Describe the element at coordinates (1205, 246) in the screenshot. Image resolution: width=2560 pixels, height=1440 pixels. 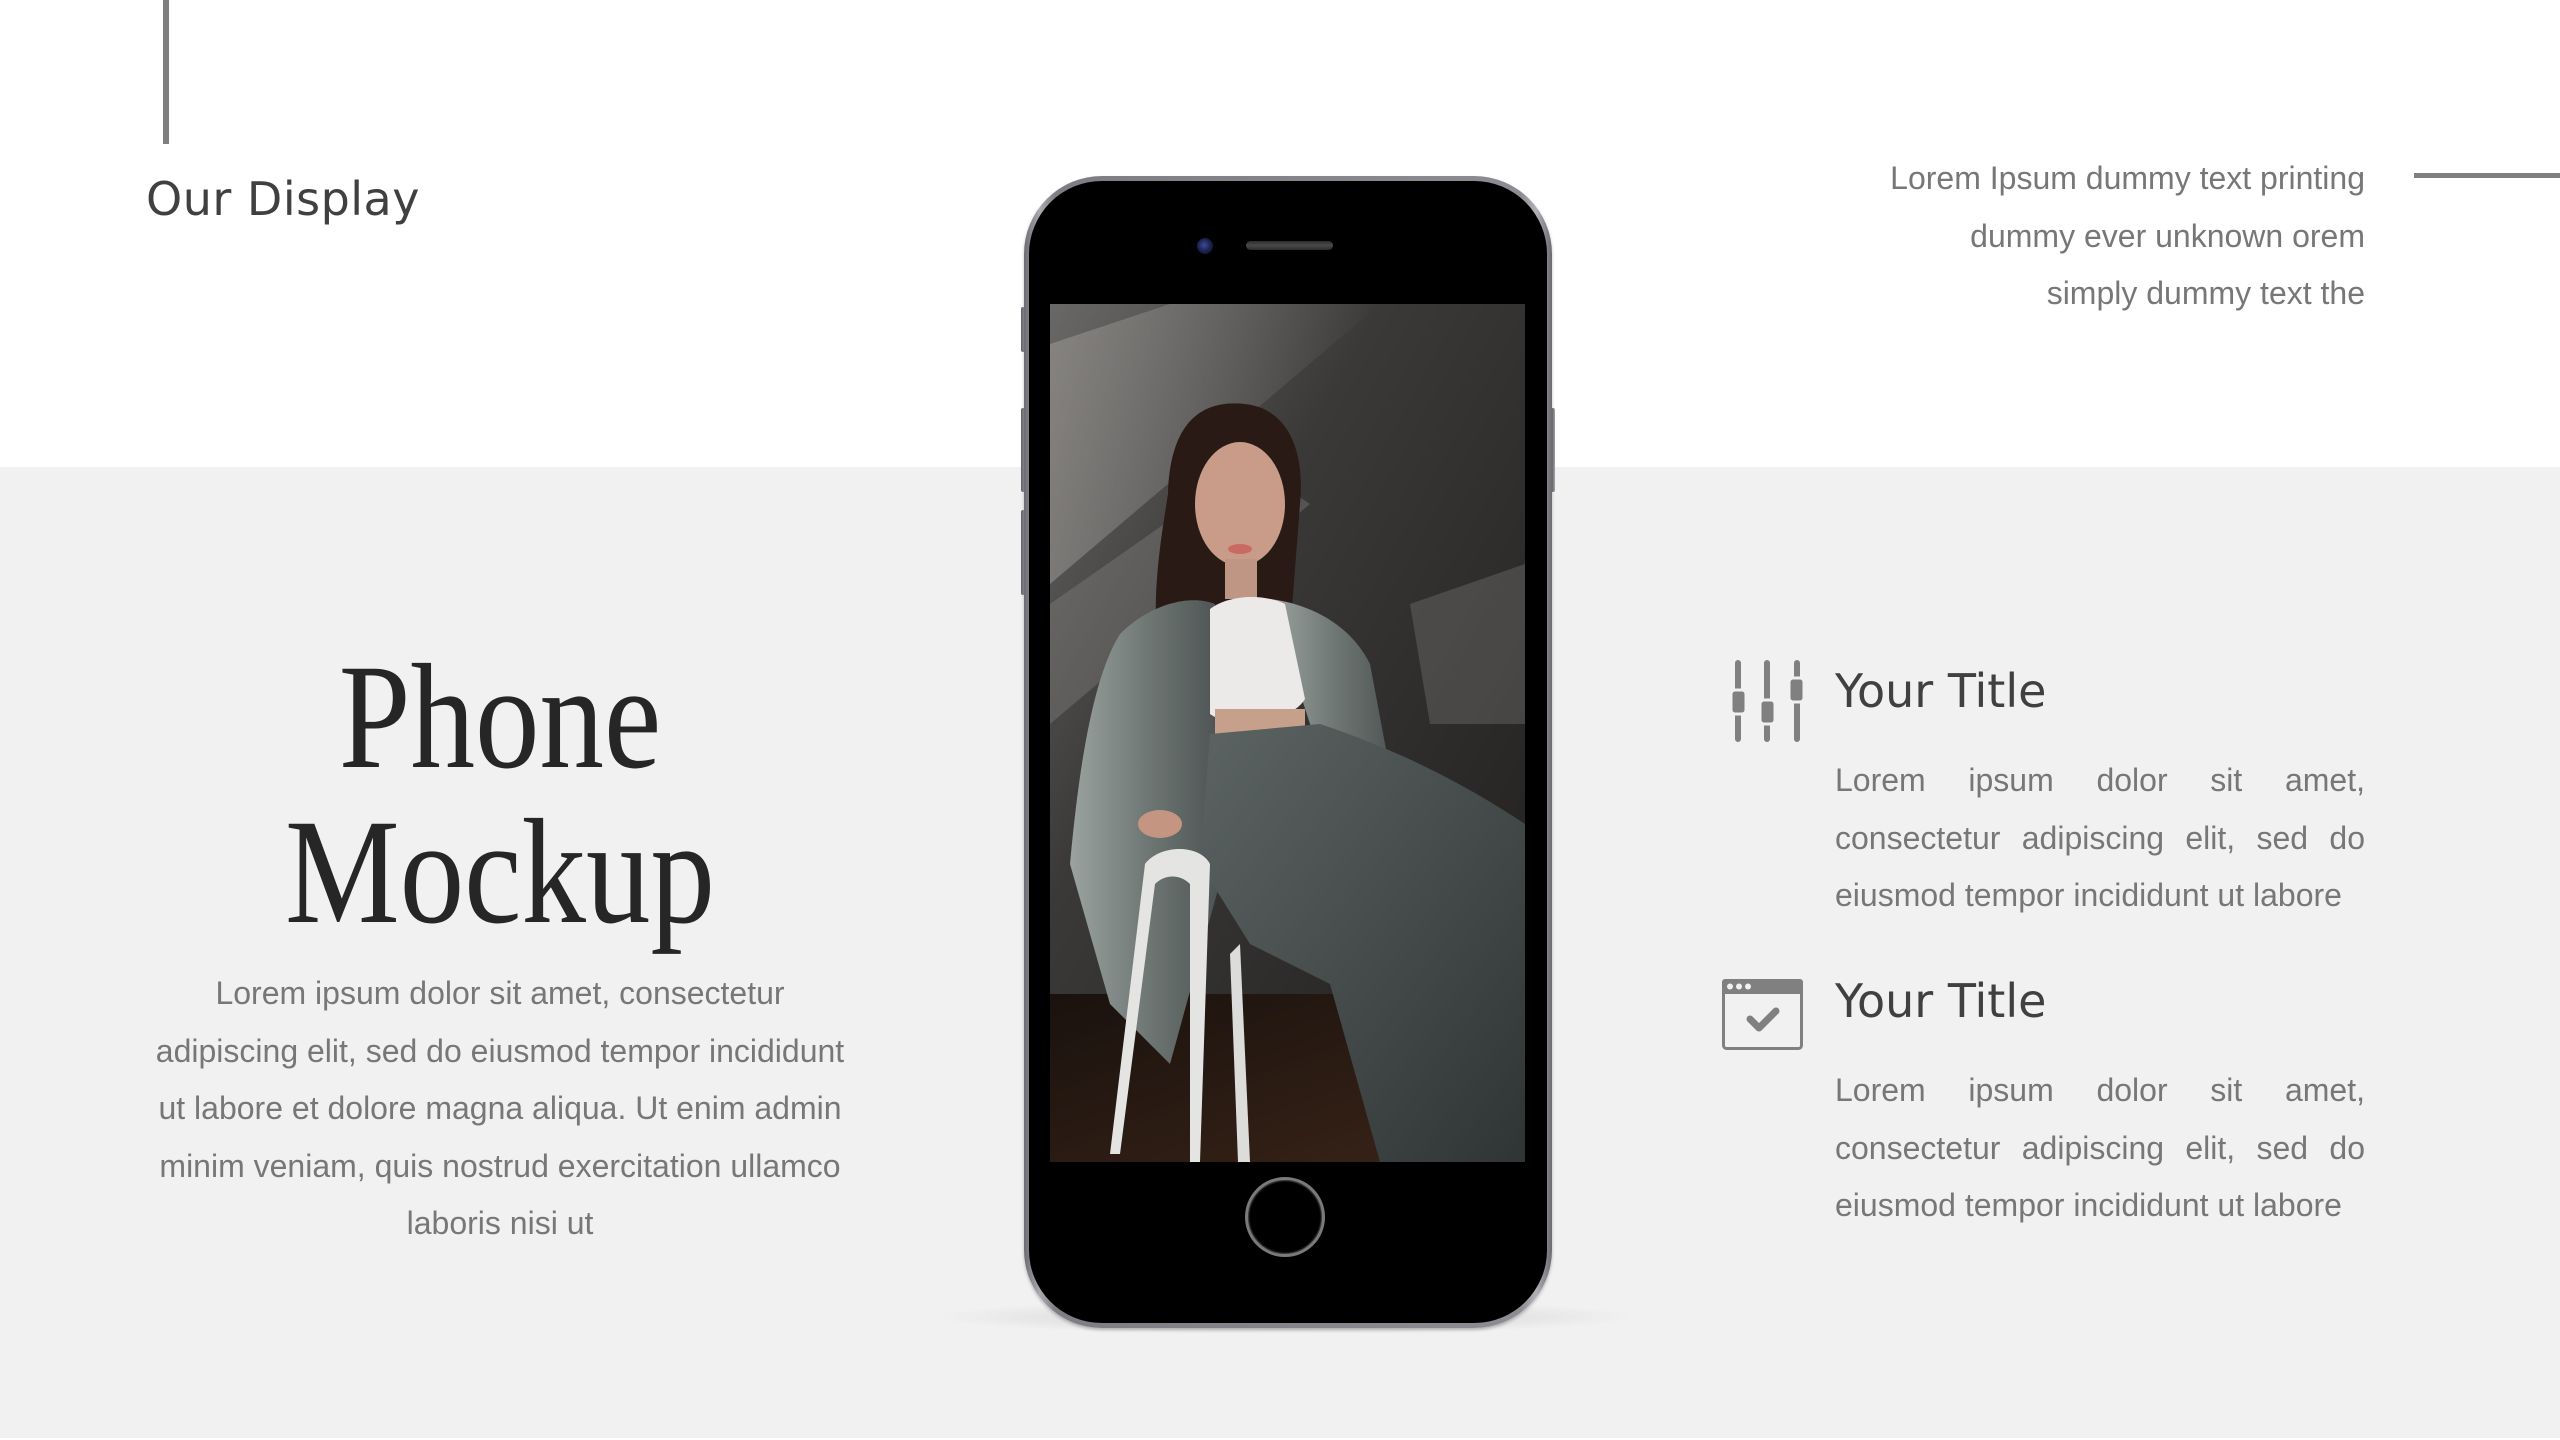
I see `front-camera-icon` at that location.